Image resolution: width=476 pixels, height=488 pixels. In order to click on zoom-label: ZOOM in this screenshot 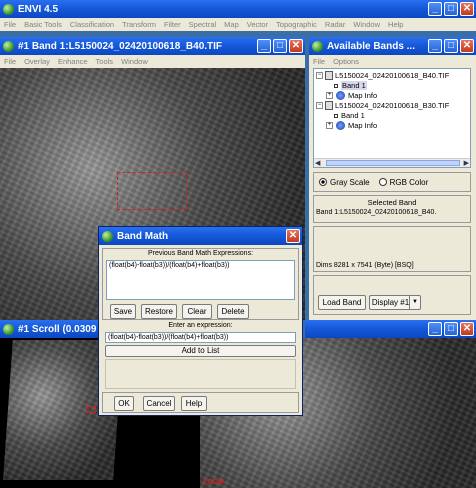, I will do `click(213, 482)`.